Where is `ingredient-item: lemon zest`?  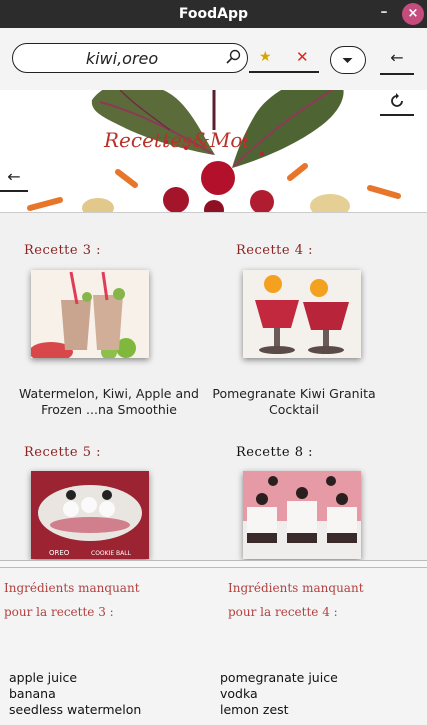
ingredient-item: lemon zest is located at coordinates (254, 709).